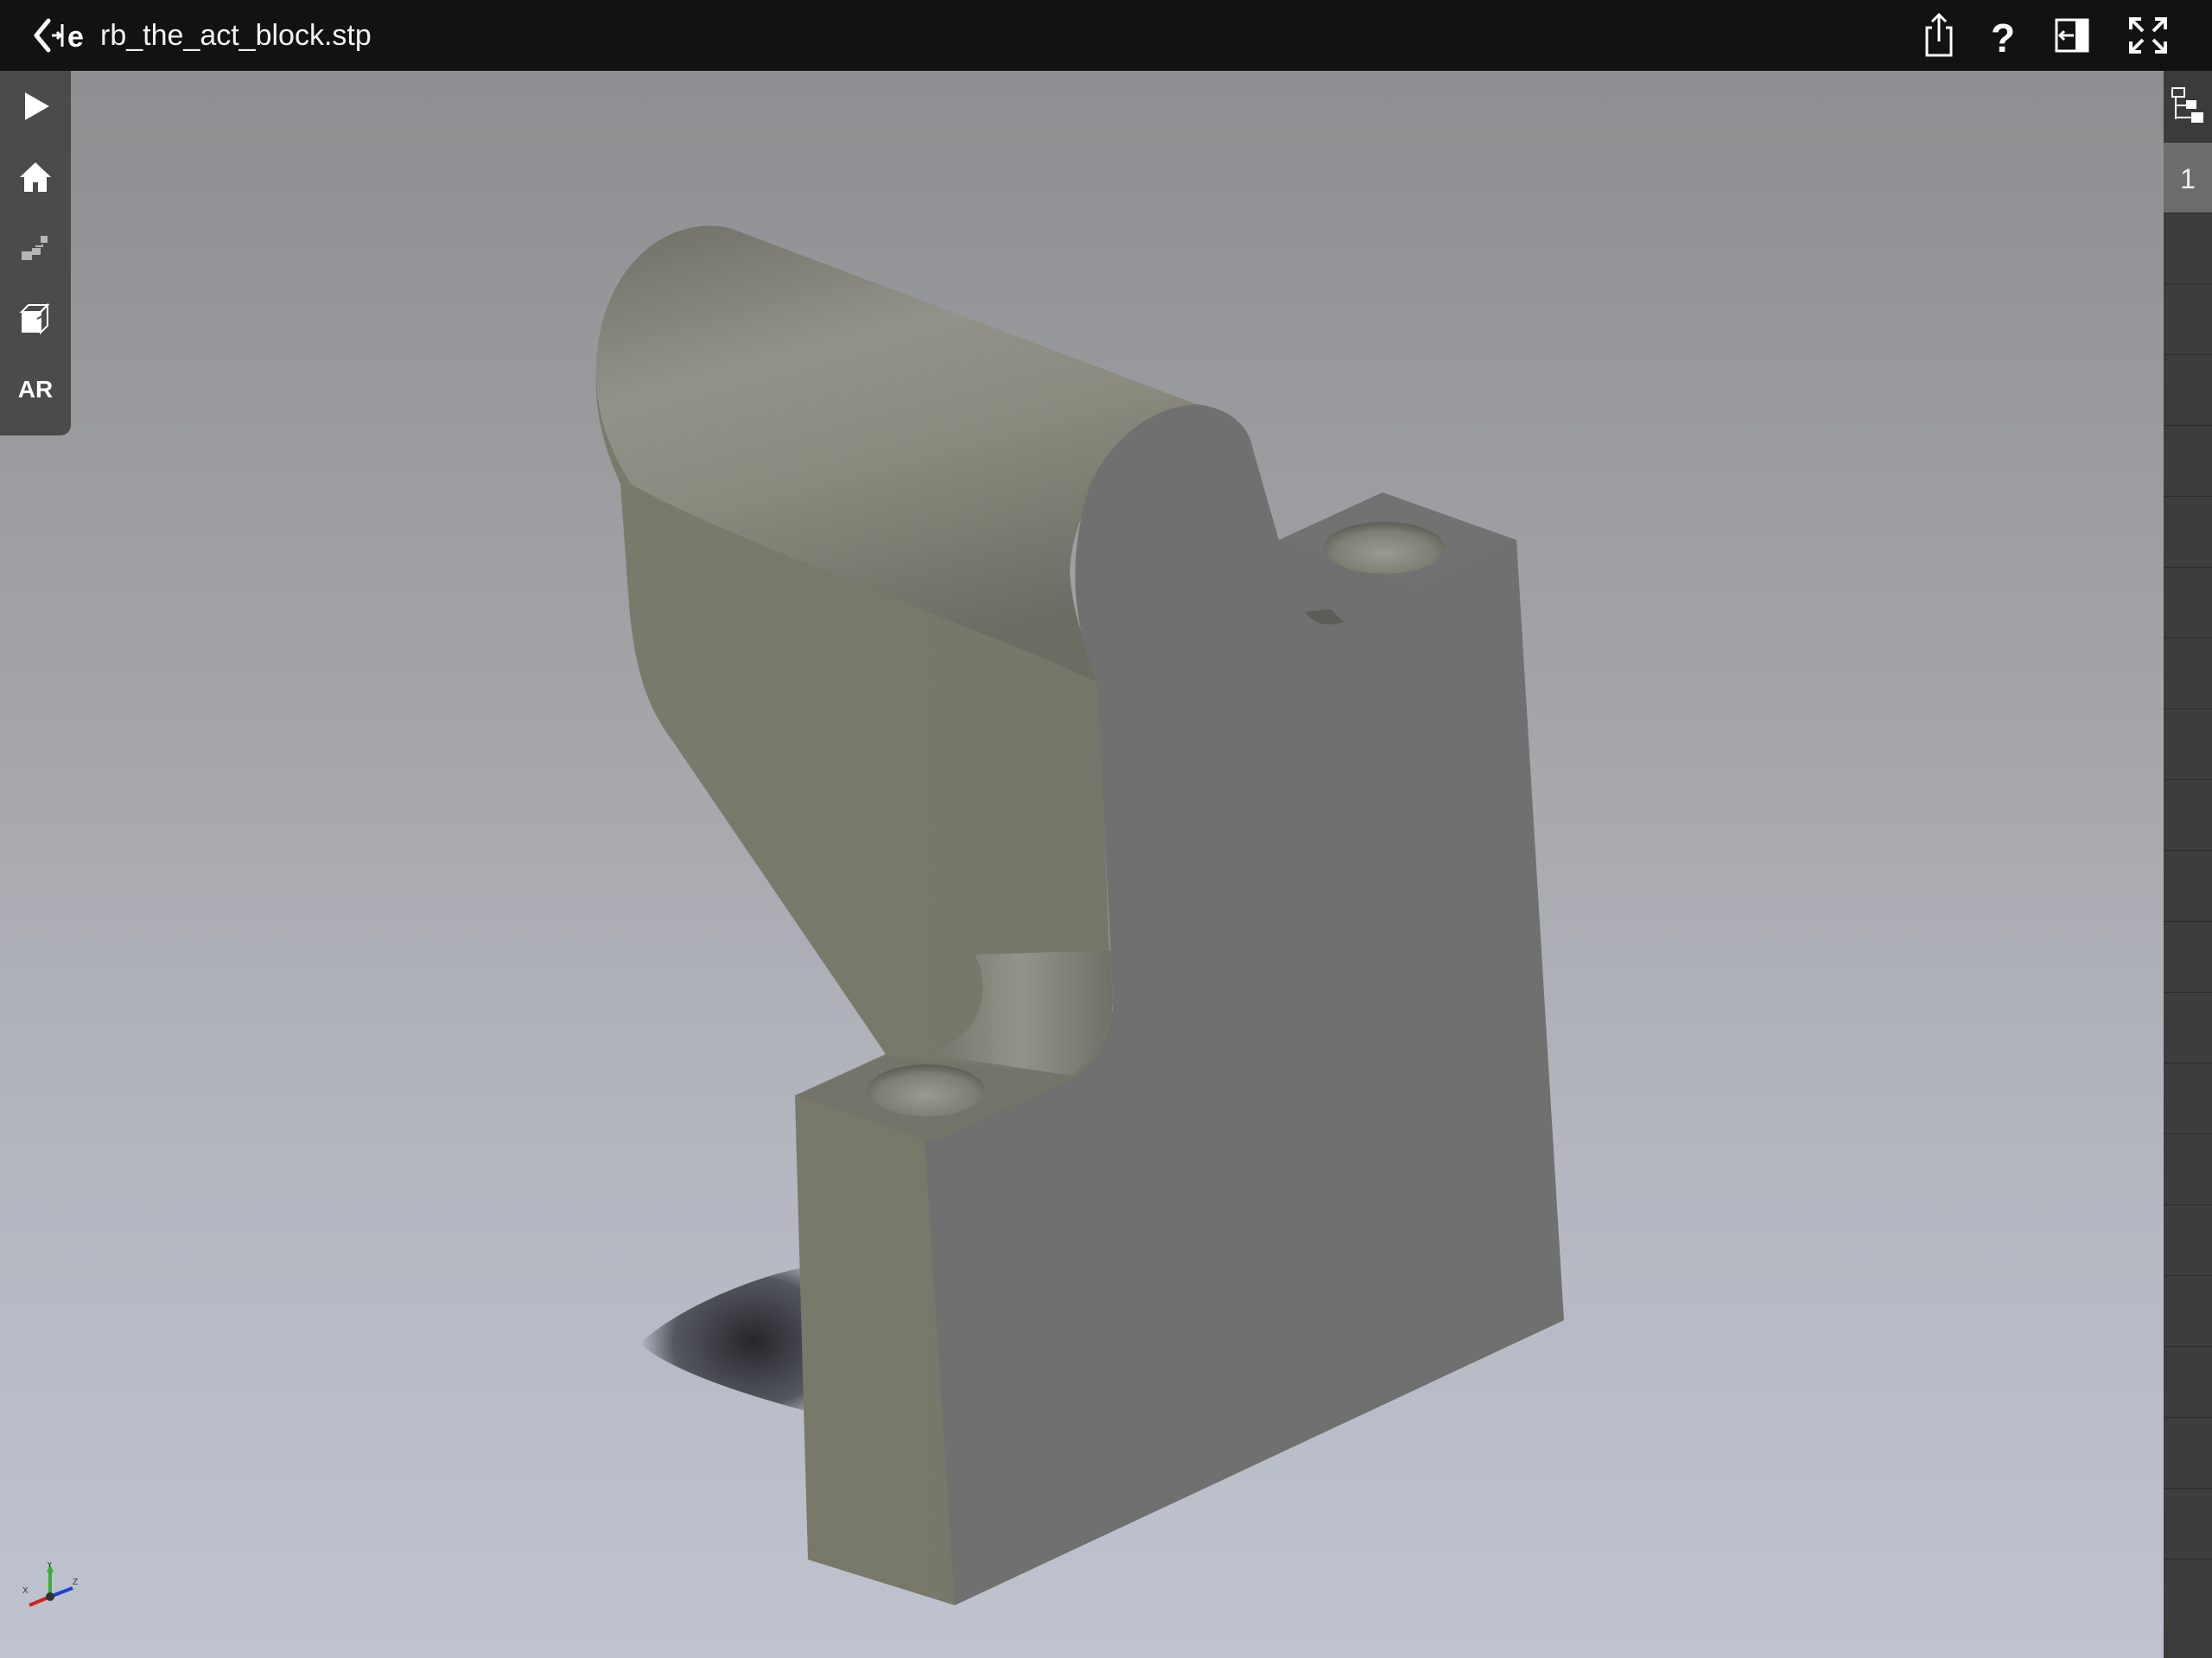  Describe the element at coordinates (236, 35) in the screenshot. I see `page-title: rb_the_act_block.stp` at that location.